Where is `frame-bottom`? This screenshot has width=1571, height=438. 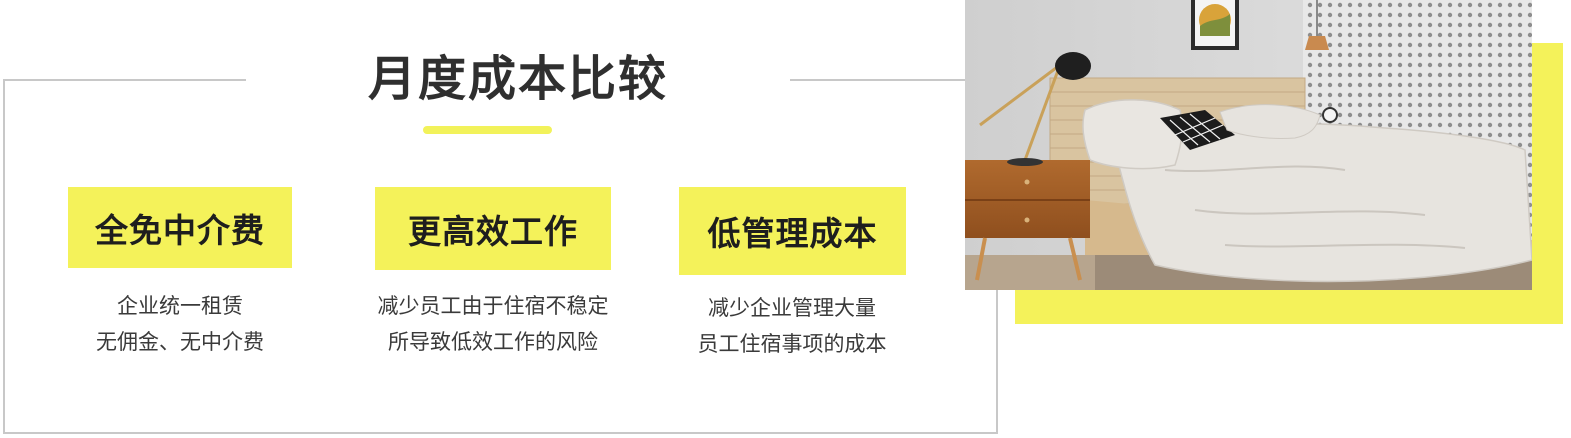 frame-bottom is located at coordinates (500, 433).